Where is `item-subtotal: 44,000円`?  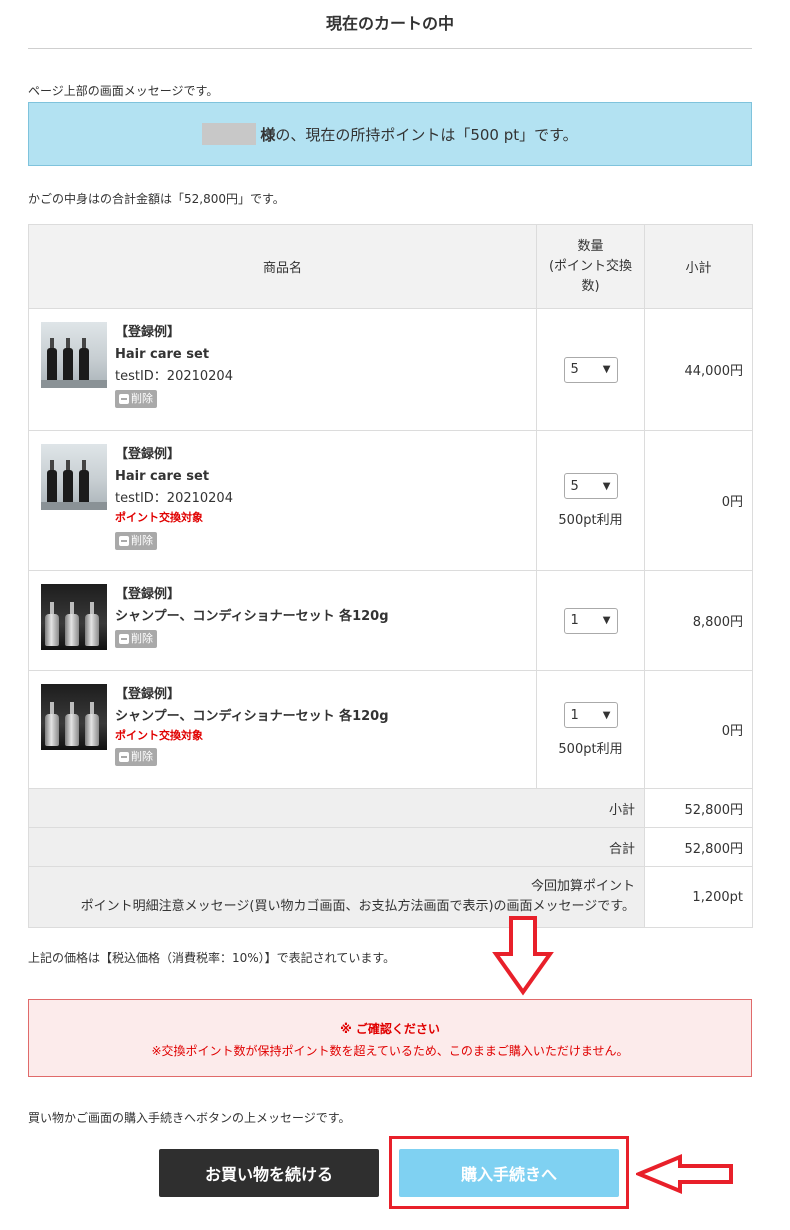
item-subtotal: 44,000円 is located at coordinates (698, 369).